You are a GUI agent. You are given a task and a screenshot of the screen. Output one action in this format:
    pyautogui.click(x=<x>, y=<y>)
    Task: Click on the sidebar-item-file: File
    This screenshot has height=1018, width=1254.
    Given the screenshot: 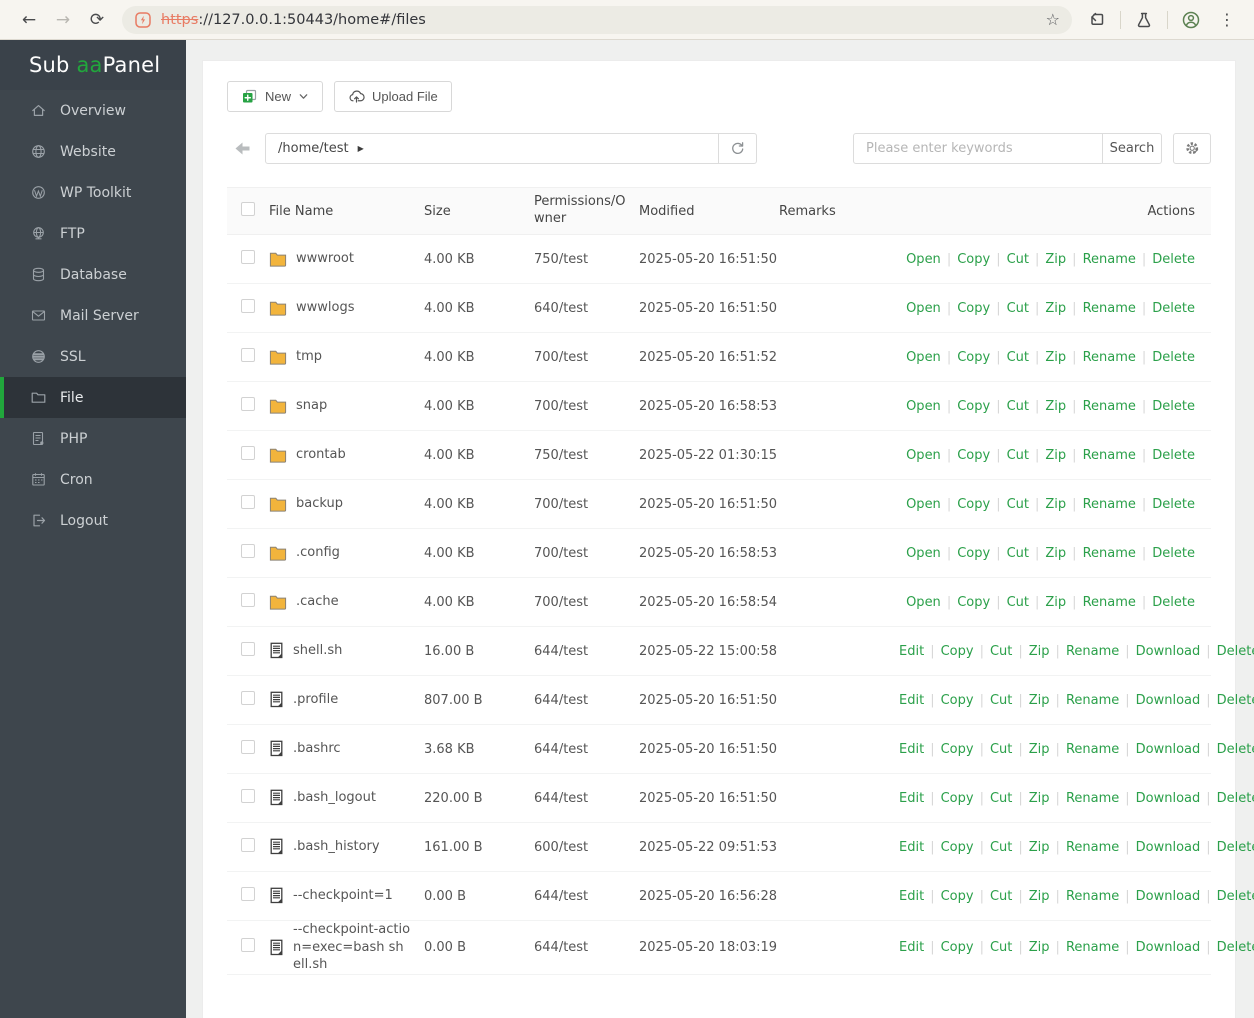 What is the action you would take?
    pyautogui.click(x=93, y=397)
    